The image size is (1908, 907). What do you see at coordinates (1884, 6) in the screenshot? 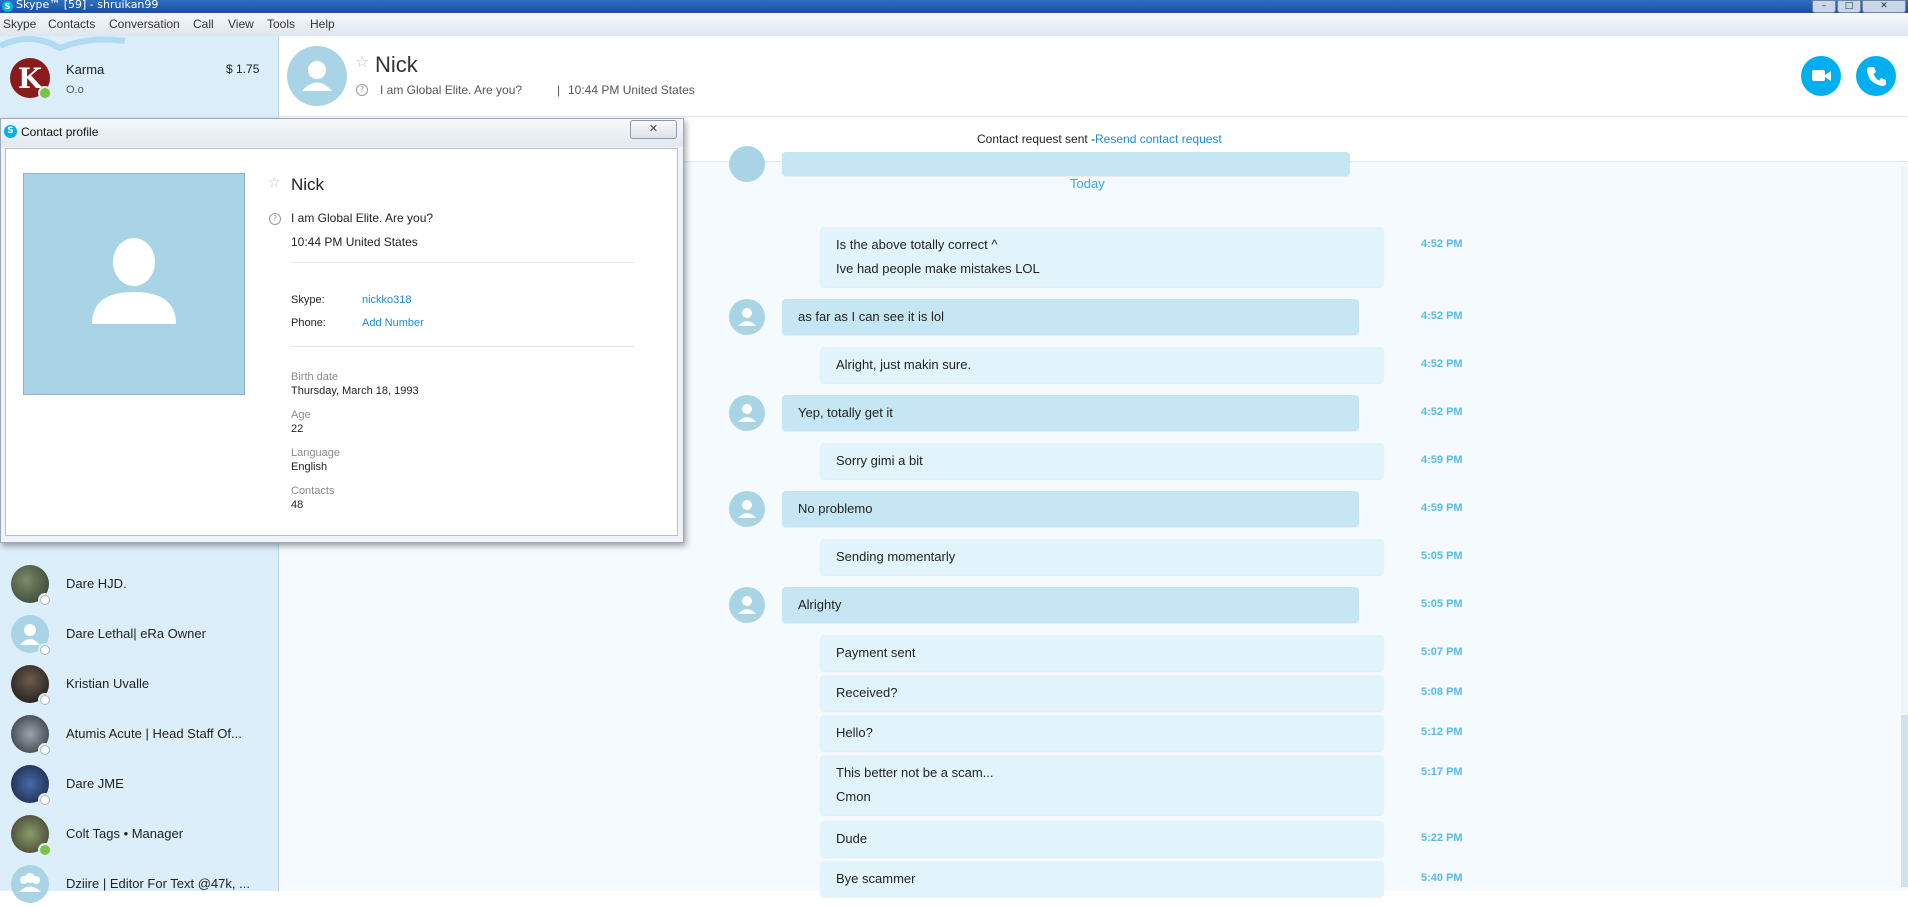
I see `close-window-button: ✕` at bounding box center [1884, 6].